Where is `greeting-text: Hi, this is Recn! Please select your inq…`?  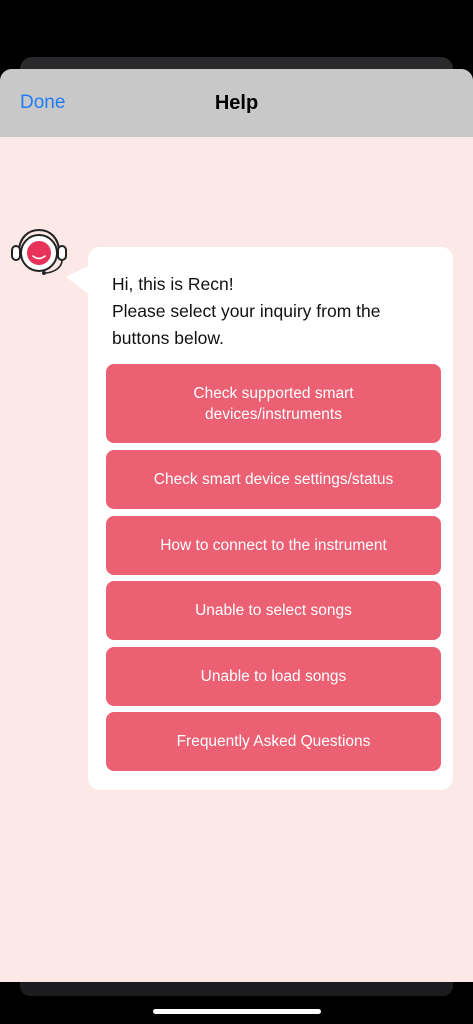 greeting-text: Hi, this is Recn! Please select your inq… is located at coordinates (272, 311).